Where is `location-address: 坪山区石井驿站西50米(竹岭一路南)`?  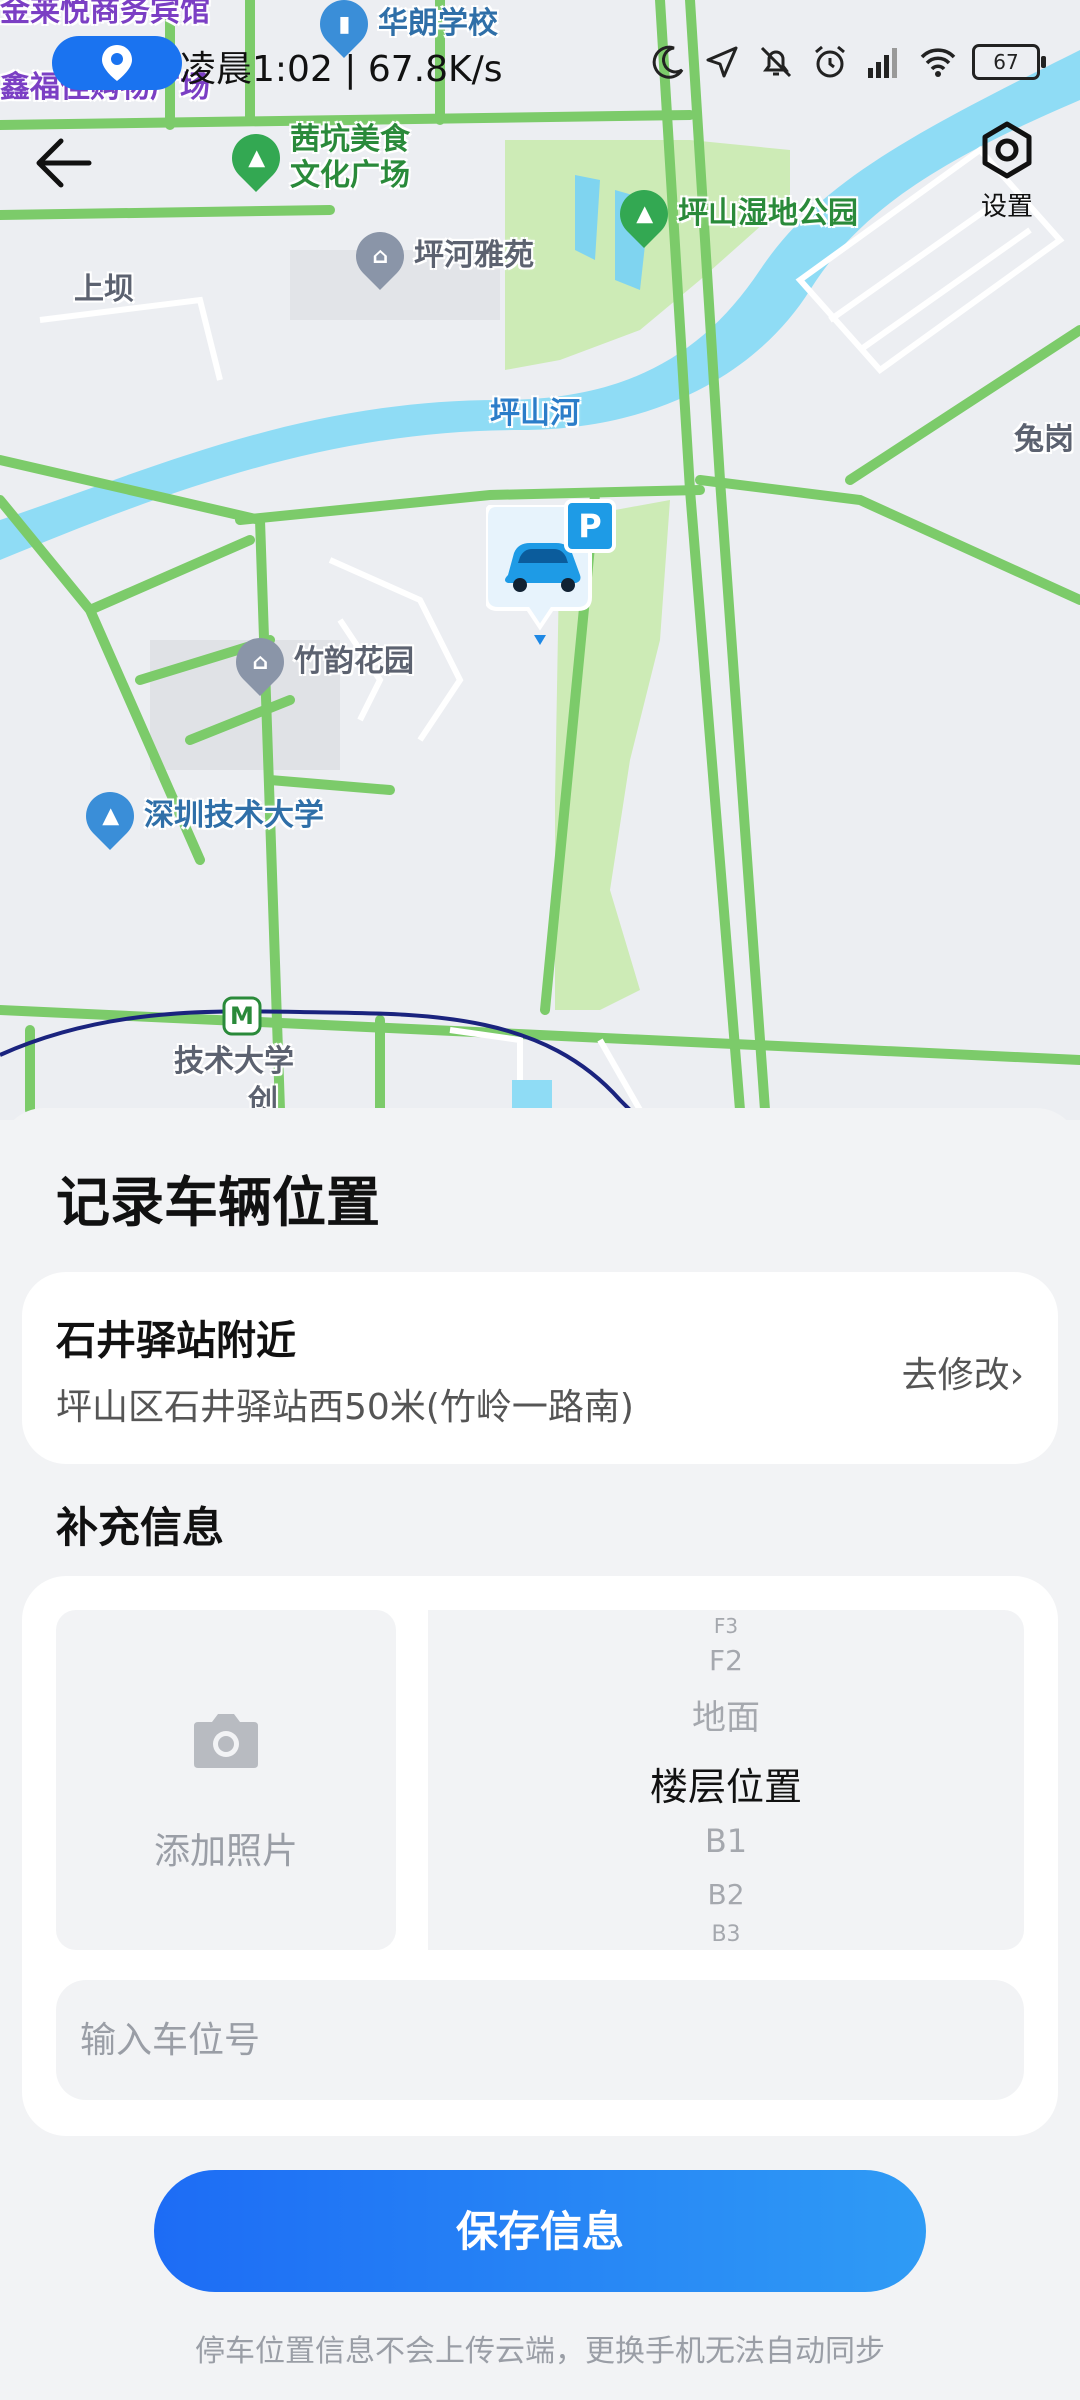 location-address: 坪山区石井驿站西50米(竹岭一路南) is located at coordinates (345, 1407).